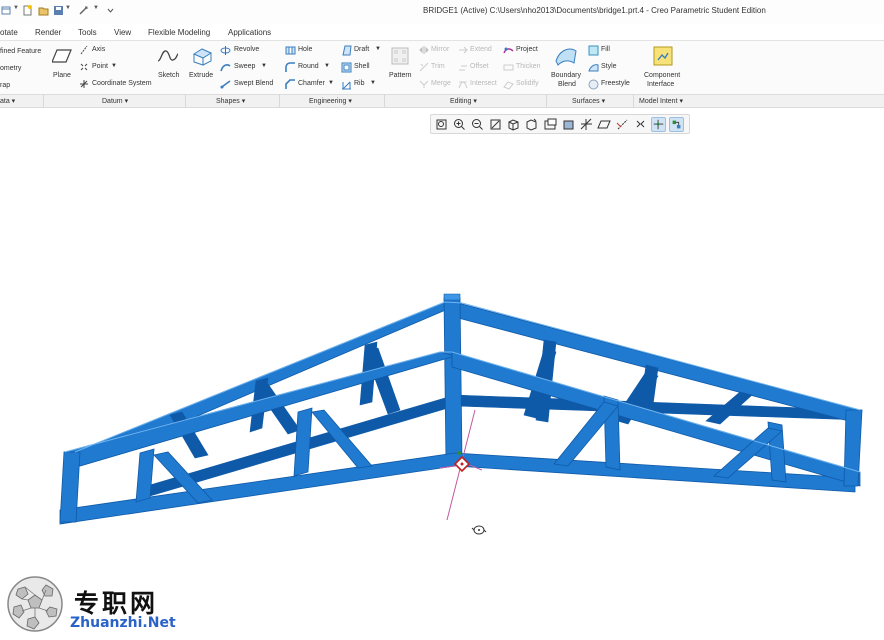 The height and width of the screenshot is (640, 884). What do you see at coordinates (346, 67) in the screenshot?
I see `shell-icon` at bounding box center [346, 67].